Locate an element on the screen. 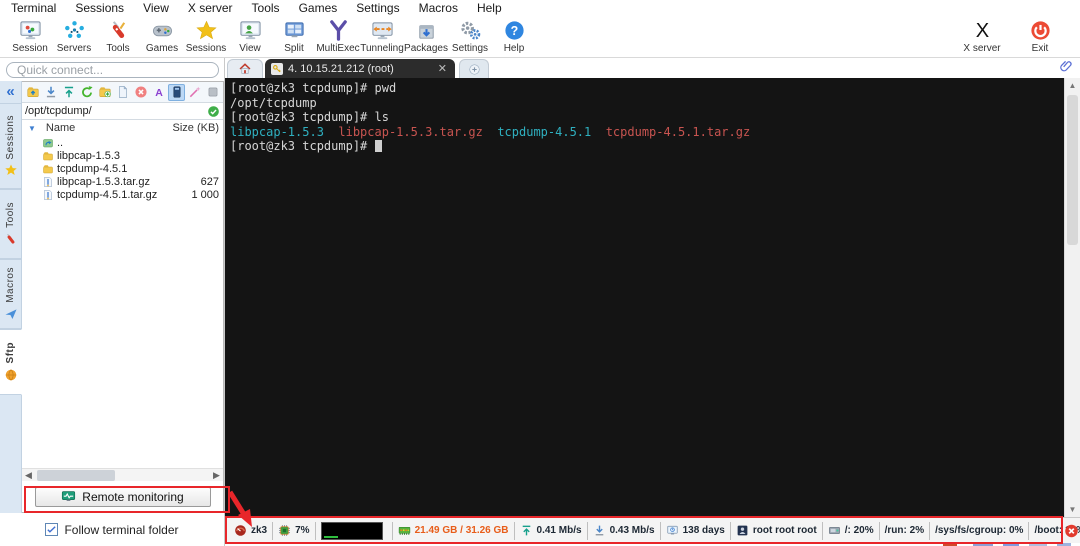 The height and width of the screenshot is (546, 1080). quick-connect-input is located at coordinates (112, 70).